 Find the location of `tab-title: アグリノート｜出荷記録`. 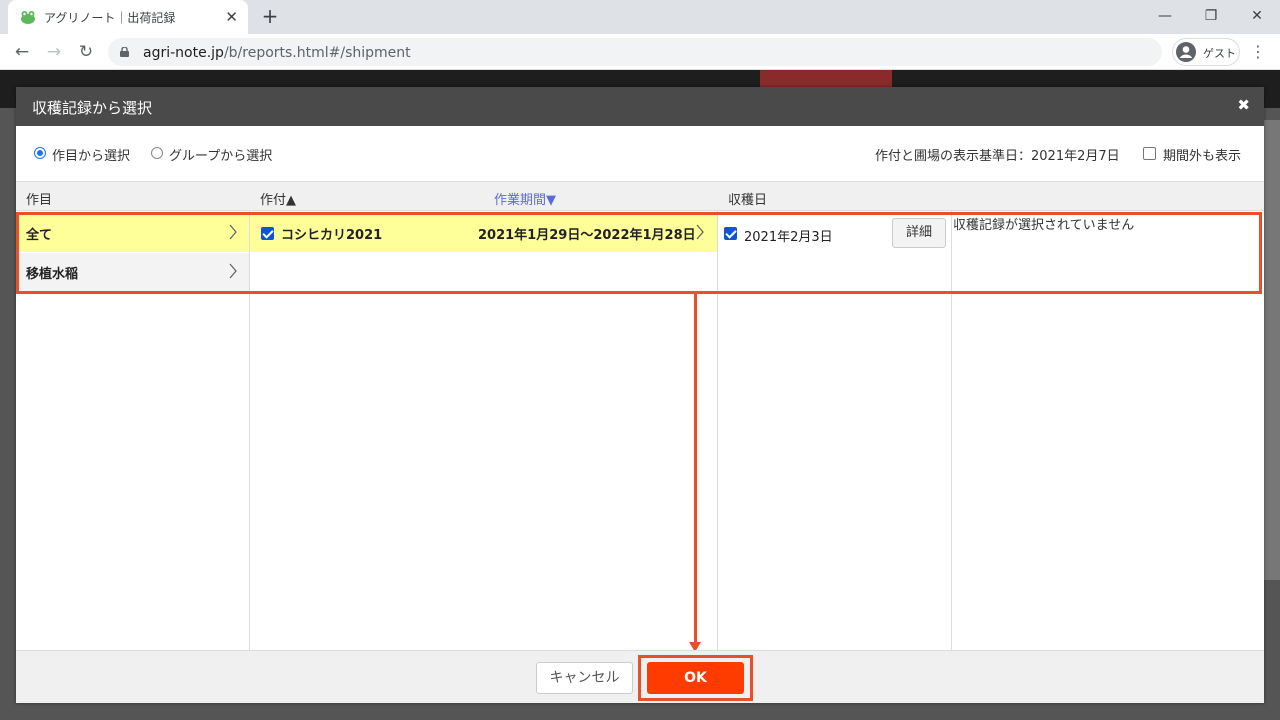

tab-title: アグリノート｜出荷記録 is located at coordinates (110, 18).